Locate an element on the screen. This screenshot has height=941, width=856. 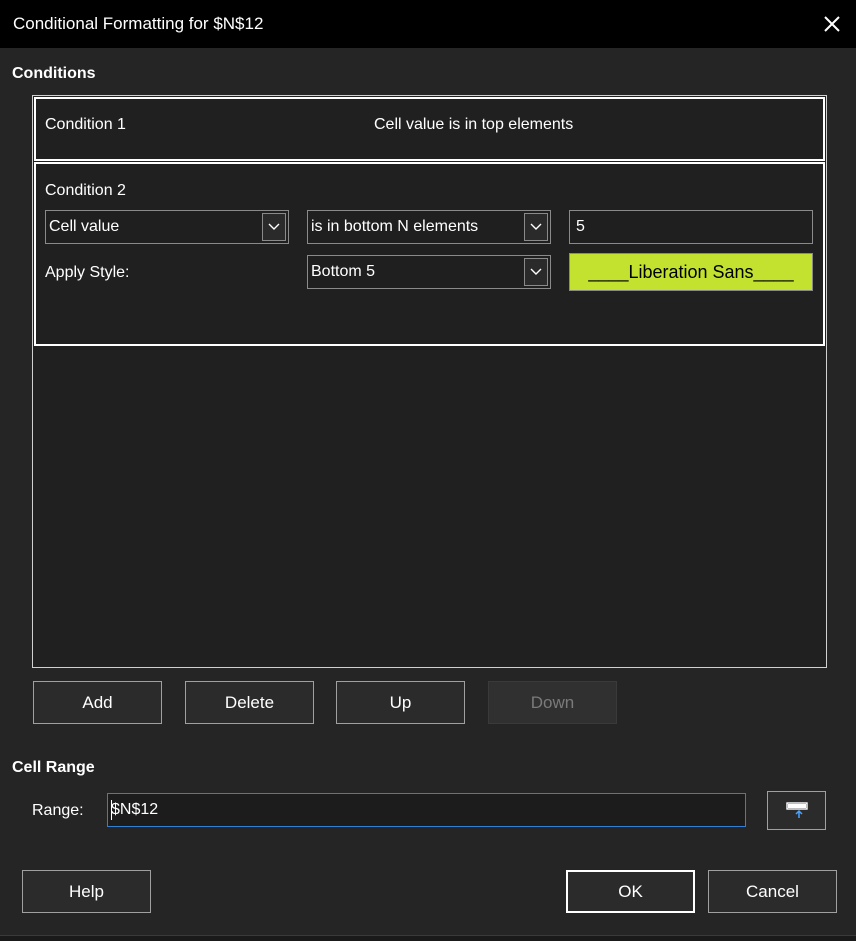
ok-button-label: OK is located at coordinates (630, 891).